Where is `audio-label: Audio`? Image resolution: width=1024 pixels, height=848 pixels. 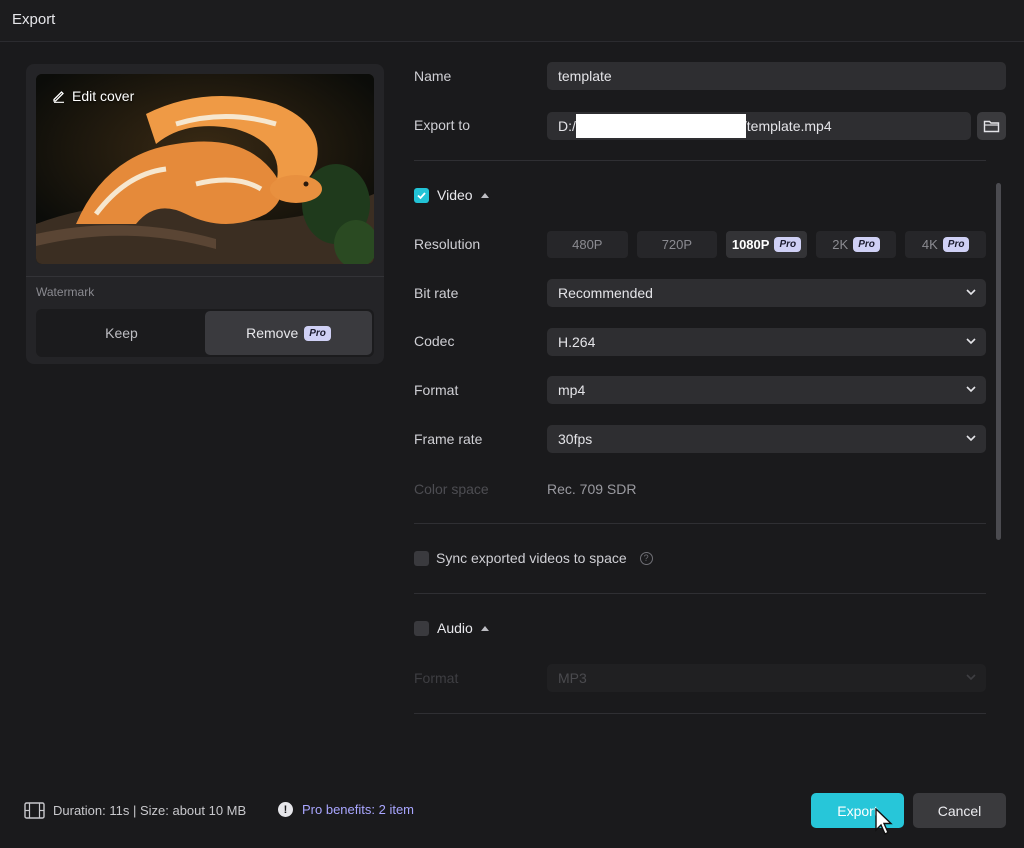 audio-label: Audio is located at coordinates (455, 628).